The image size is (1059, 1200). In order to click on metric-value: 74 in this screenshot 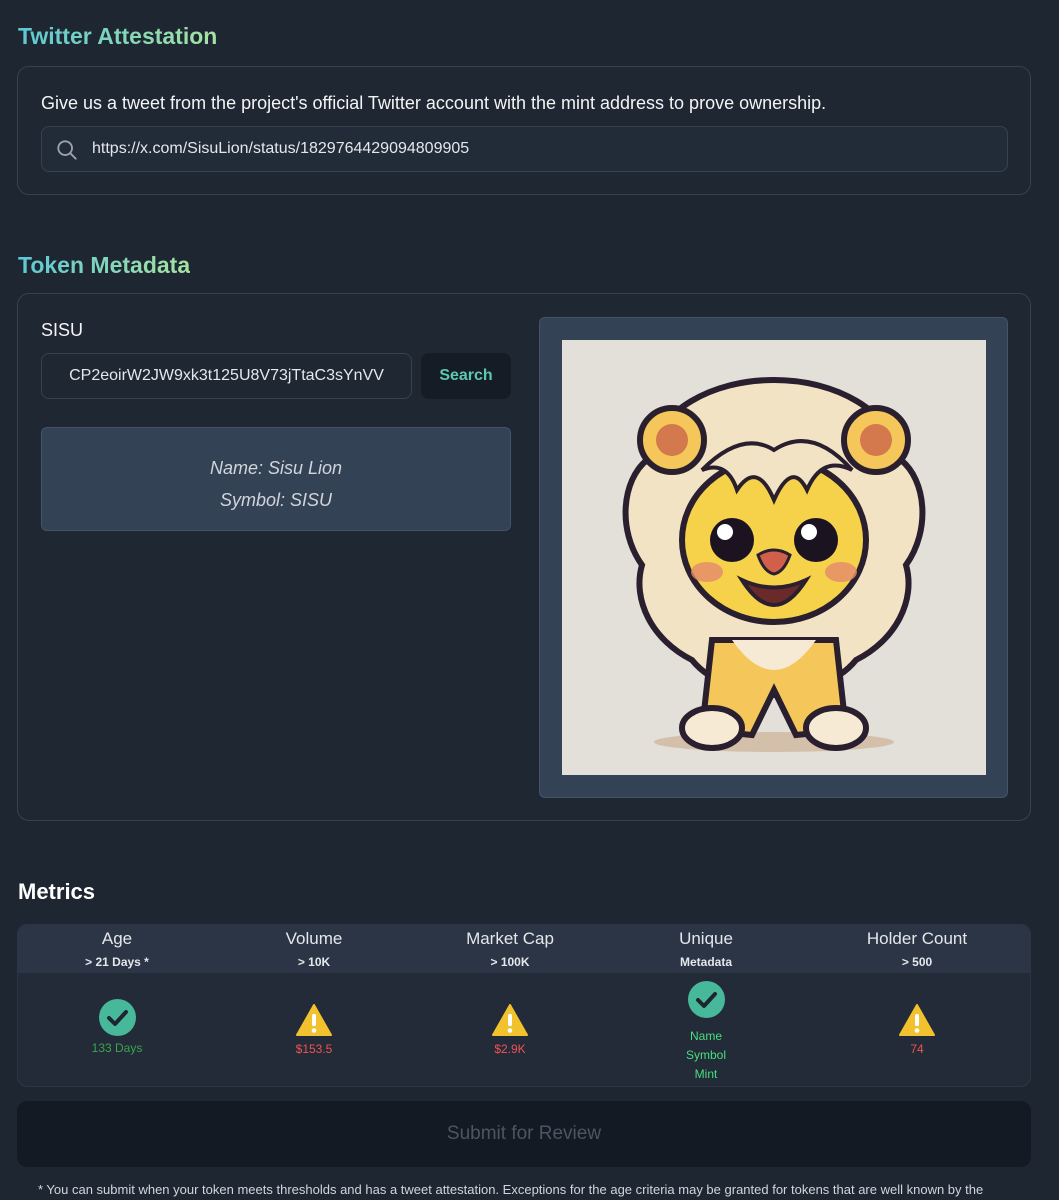, I will do `click(917, 1049)`.